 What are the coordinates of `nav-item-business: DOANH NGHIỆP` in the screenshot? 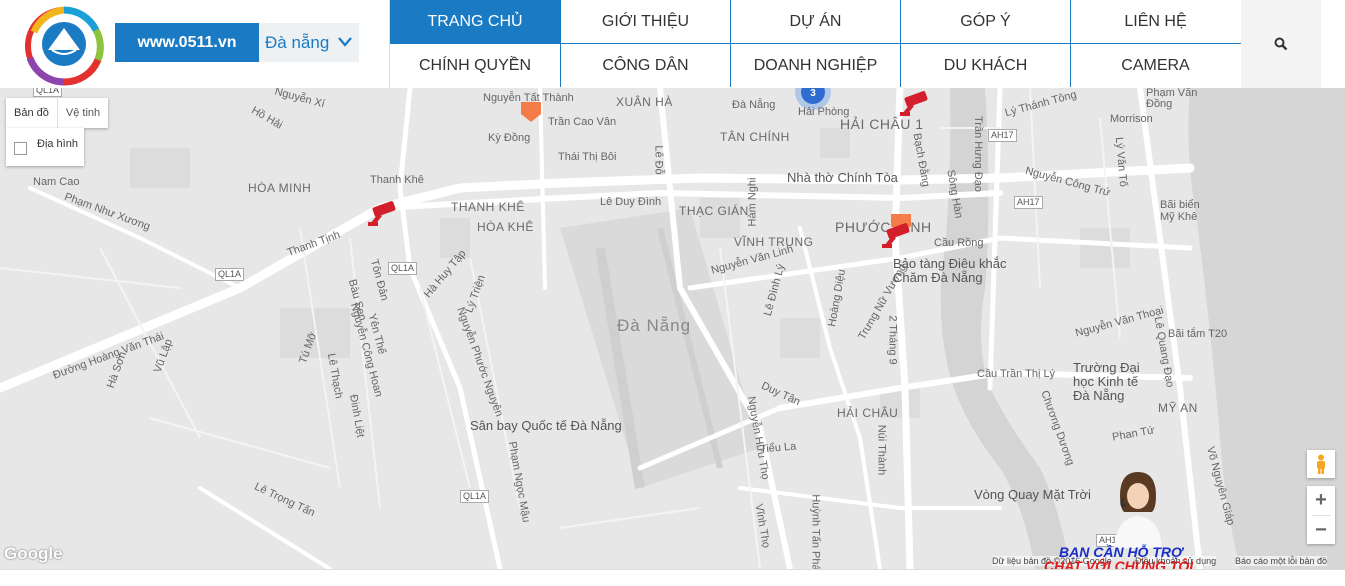 It's located at (815, 65).